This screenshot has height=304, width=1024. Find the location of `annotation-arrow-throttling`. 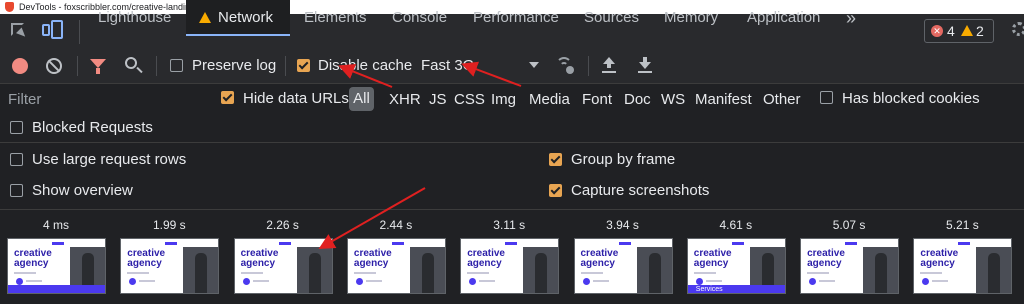

annotation-arrow-throttling is located at coordinates (491, 74).